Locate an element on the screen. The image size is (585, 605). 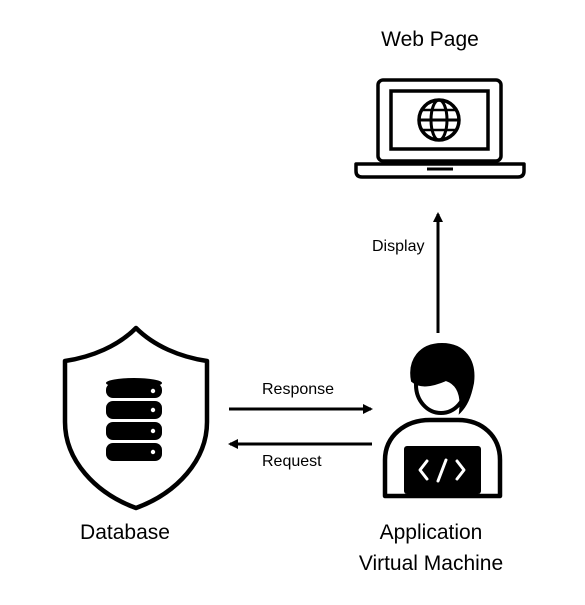
shield-database-icon is located at coordinates (136, 418).